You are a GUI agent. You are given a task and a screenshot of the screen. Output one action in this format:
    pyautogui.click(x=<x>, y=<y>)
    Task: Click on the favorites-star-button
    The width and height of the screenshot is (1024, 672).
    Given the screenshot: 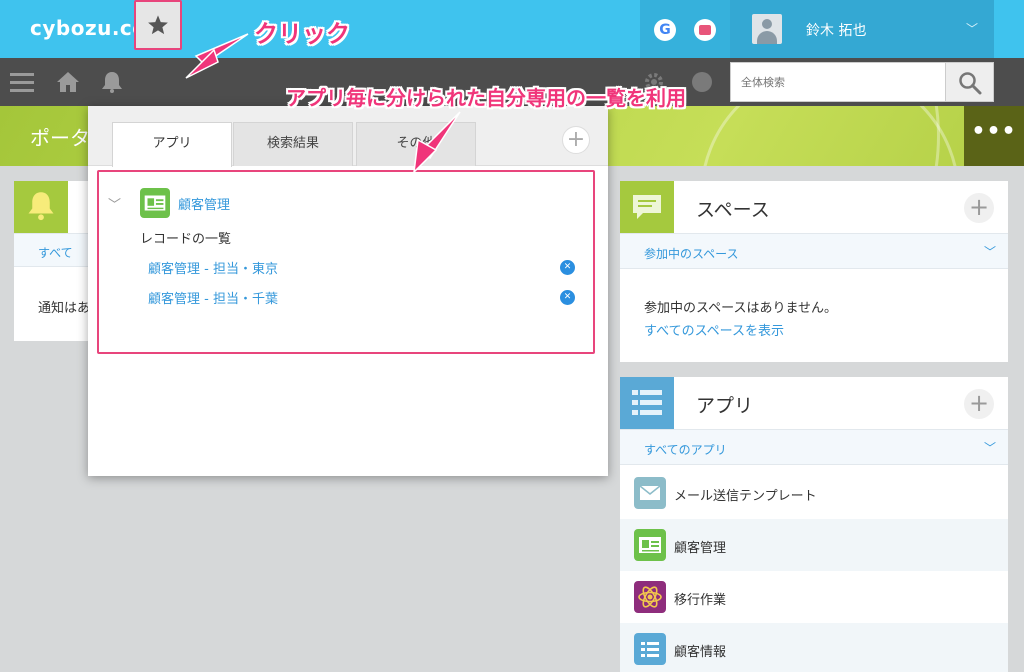 What is the action you would take?
    pyautogui.click(x=158, y=25)
    